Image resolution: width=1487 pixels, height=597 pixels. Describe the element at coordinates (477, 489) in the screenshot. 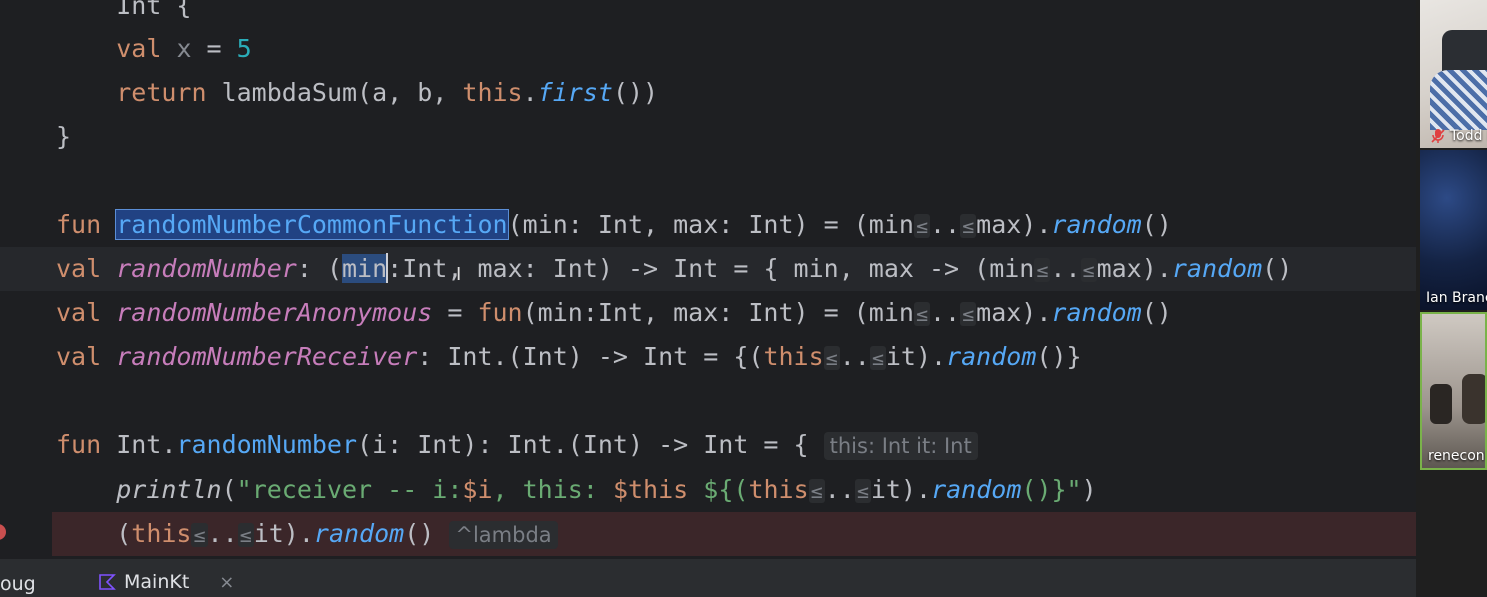

I see `code-token: $i` at that location.